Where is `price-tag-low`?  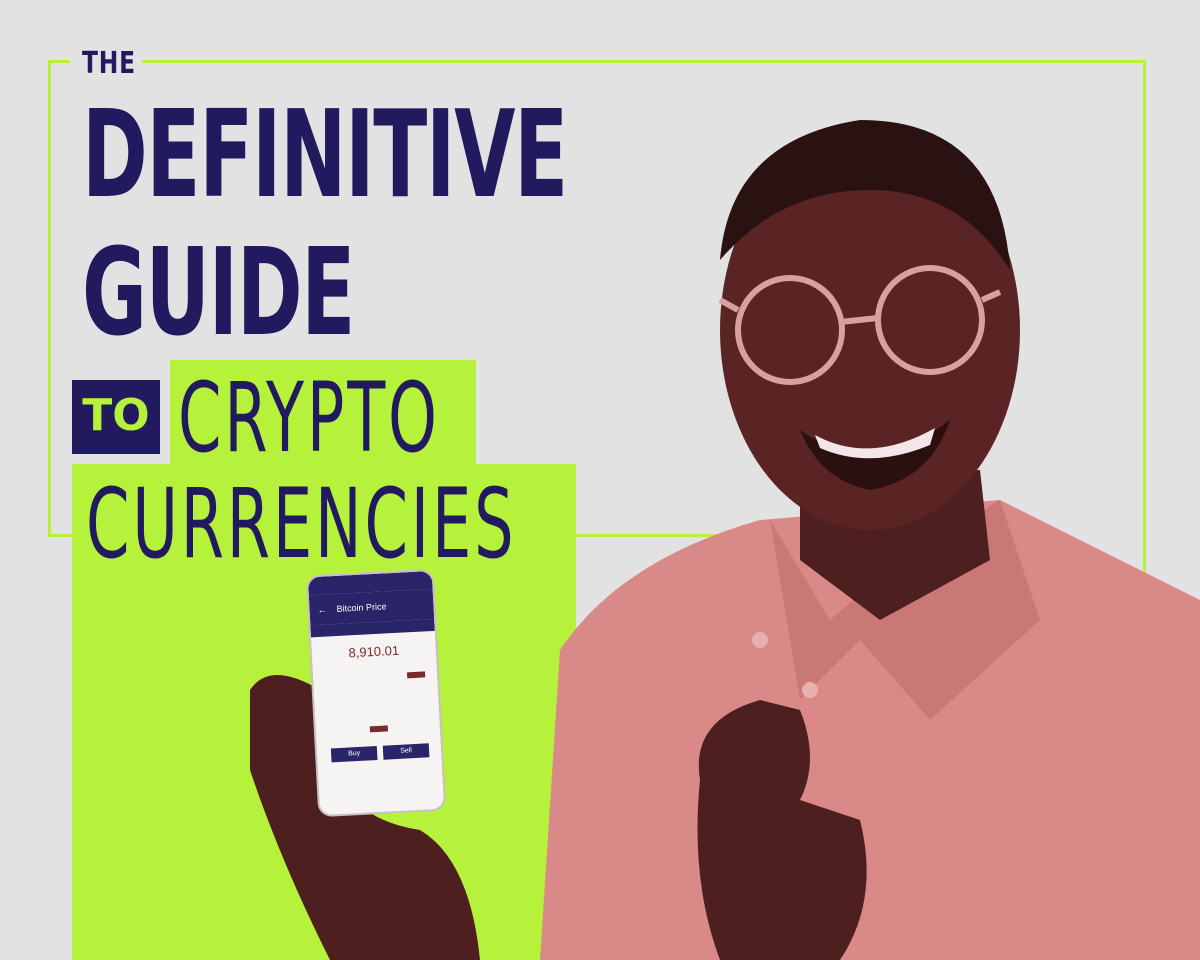
price-tag-low is located at coordinates (379, 729).